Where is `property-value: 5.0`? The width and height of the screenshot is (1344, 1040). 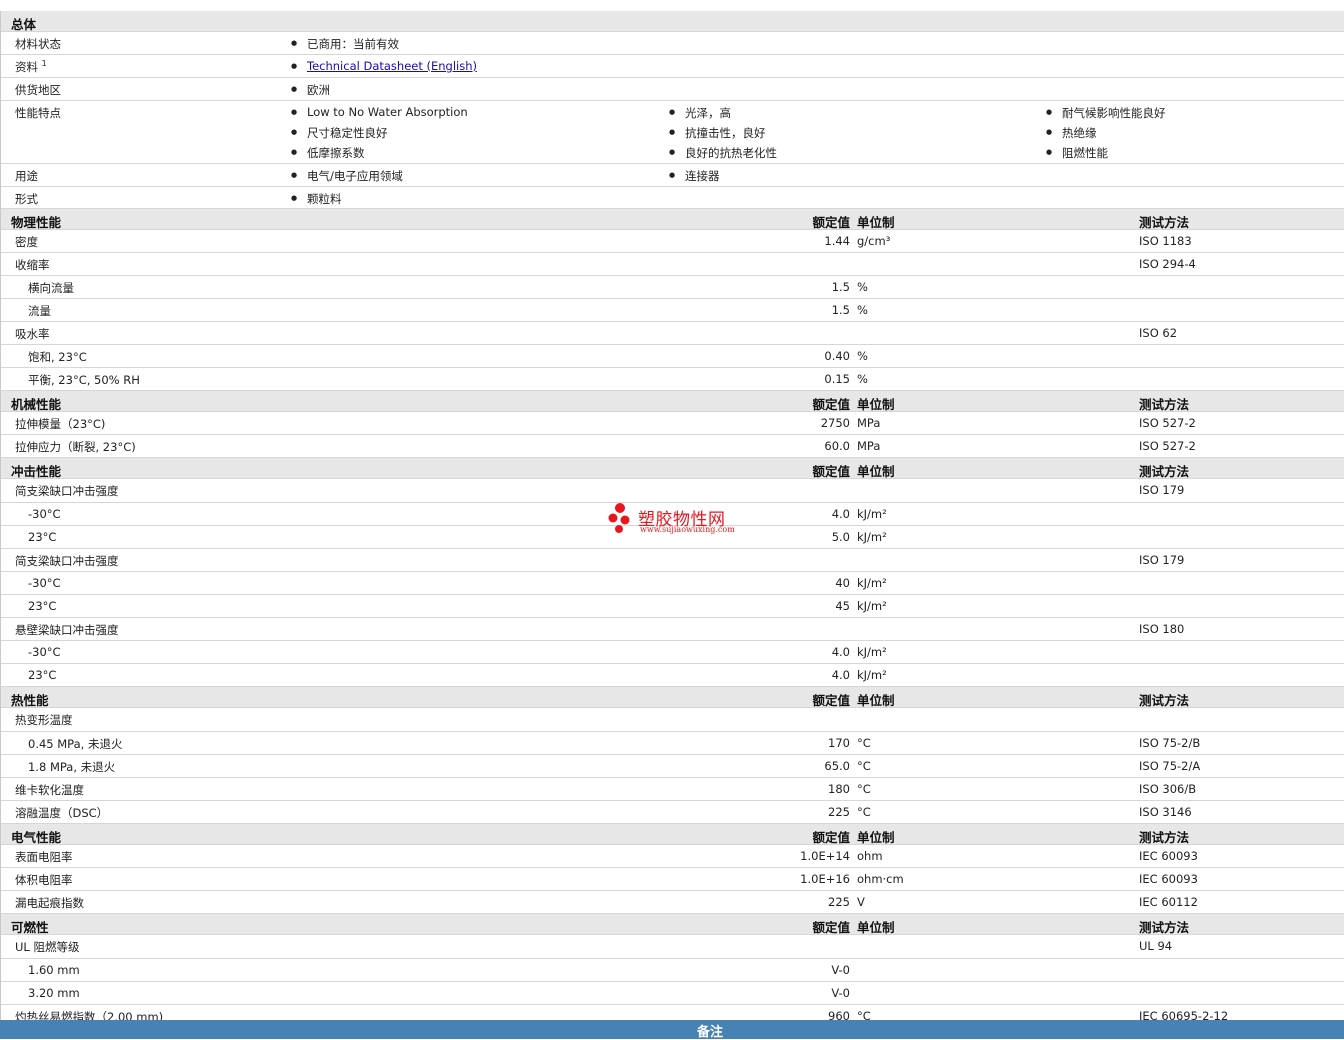 property-value: 5.0 is located at coordinates (840, 537).